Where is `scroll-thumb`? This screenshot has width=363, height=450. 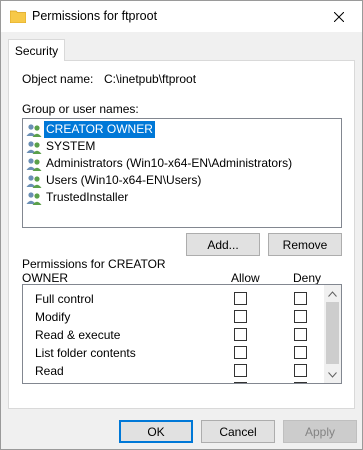
scroll-thumb is located at coordinates (332, 333).